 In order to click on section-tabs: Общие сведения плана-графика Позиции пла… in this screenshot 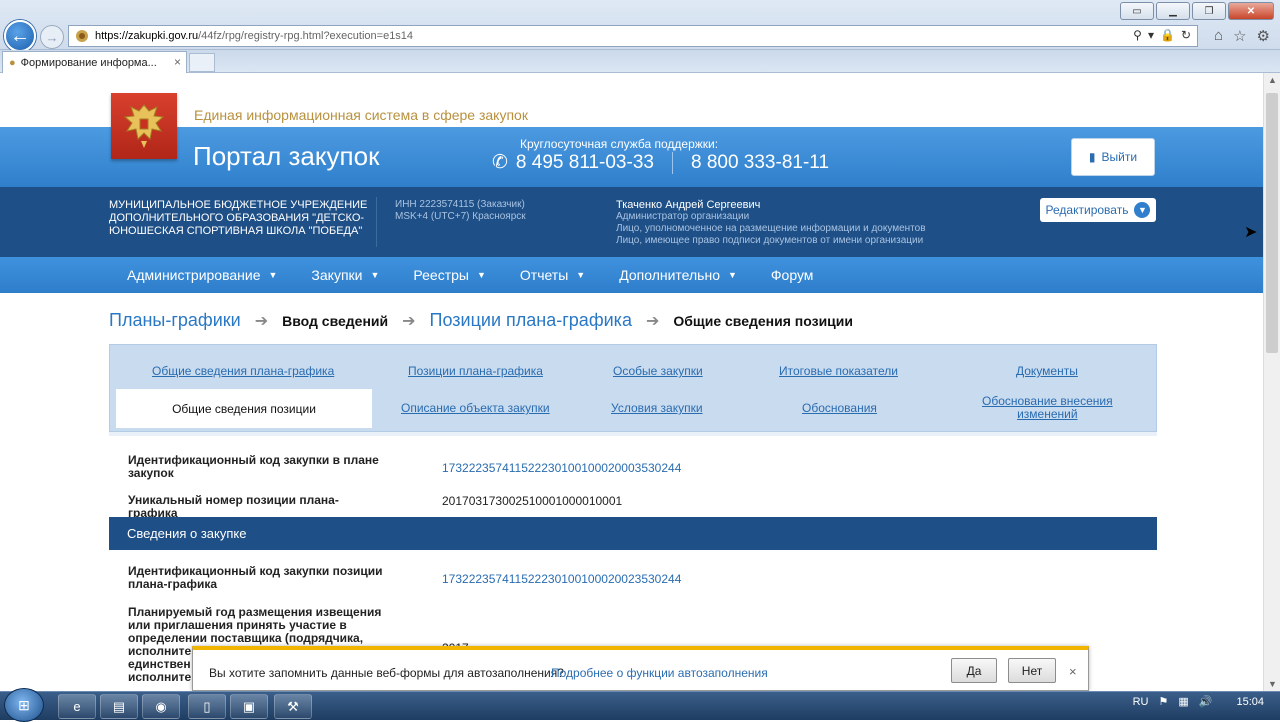, I will do `click(633, 388)`.